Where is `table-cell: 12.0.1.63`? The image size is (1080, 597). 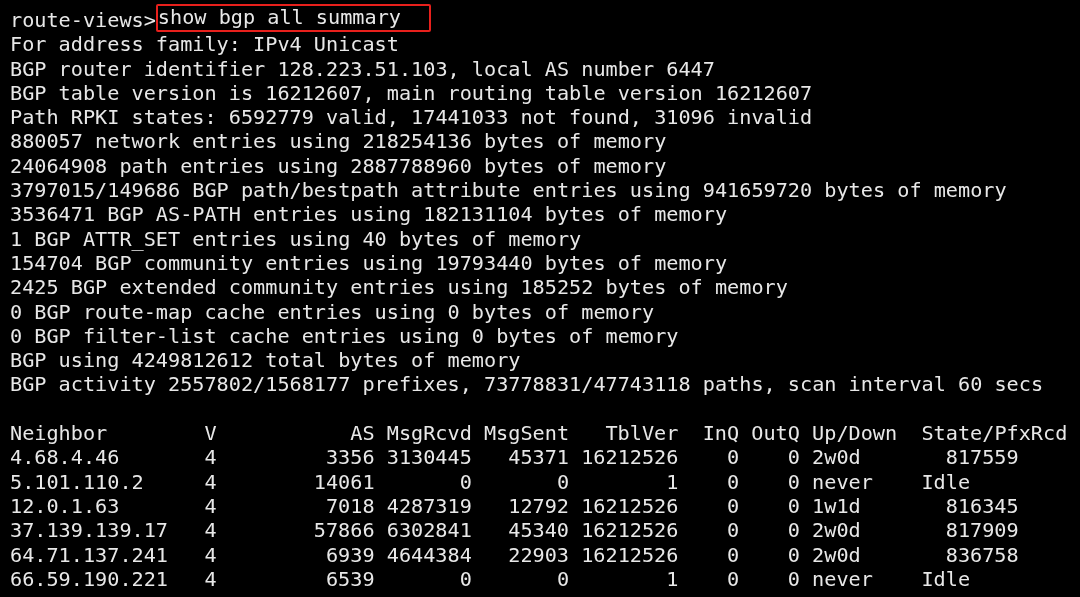
table-cell: 12.0.1.63 is located at coordinates (65, 505).